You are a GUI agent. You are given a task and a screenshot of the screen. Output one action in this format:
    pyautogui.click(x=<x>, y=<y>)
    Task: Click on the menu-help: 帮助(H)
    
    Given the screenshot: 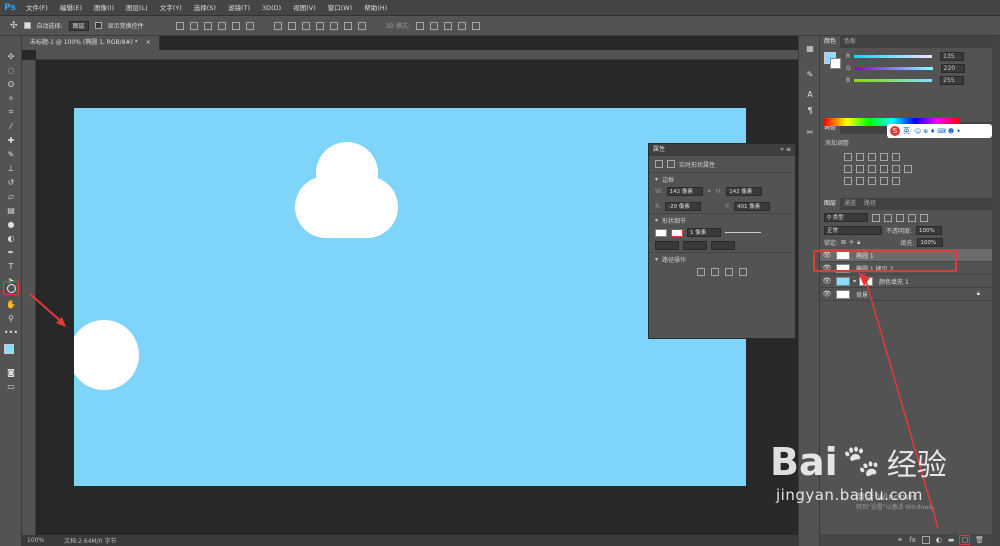 What is the action you would take?
    pyautogui.click(x=375, y=8)
    